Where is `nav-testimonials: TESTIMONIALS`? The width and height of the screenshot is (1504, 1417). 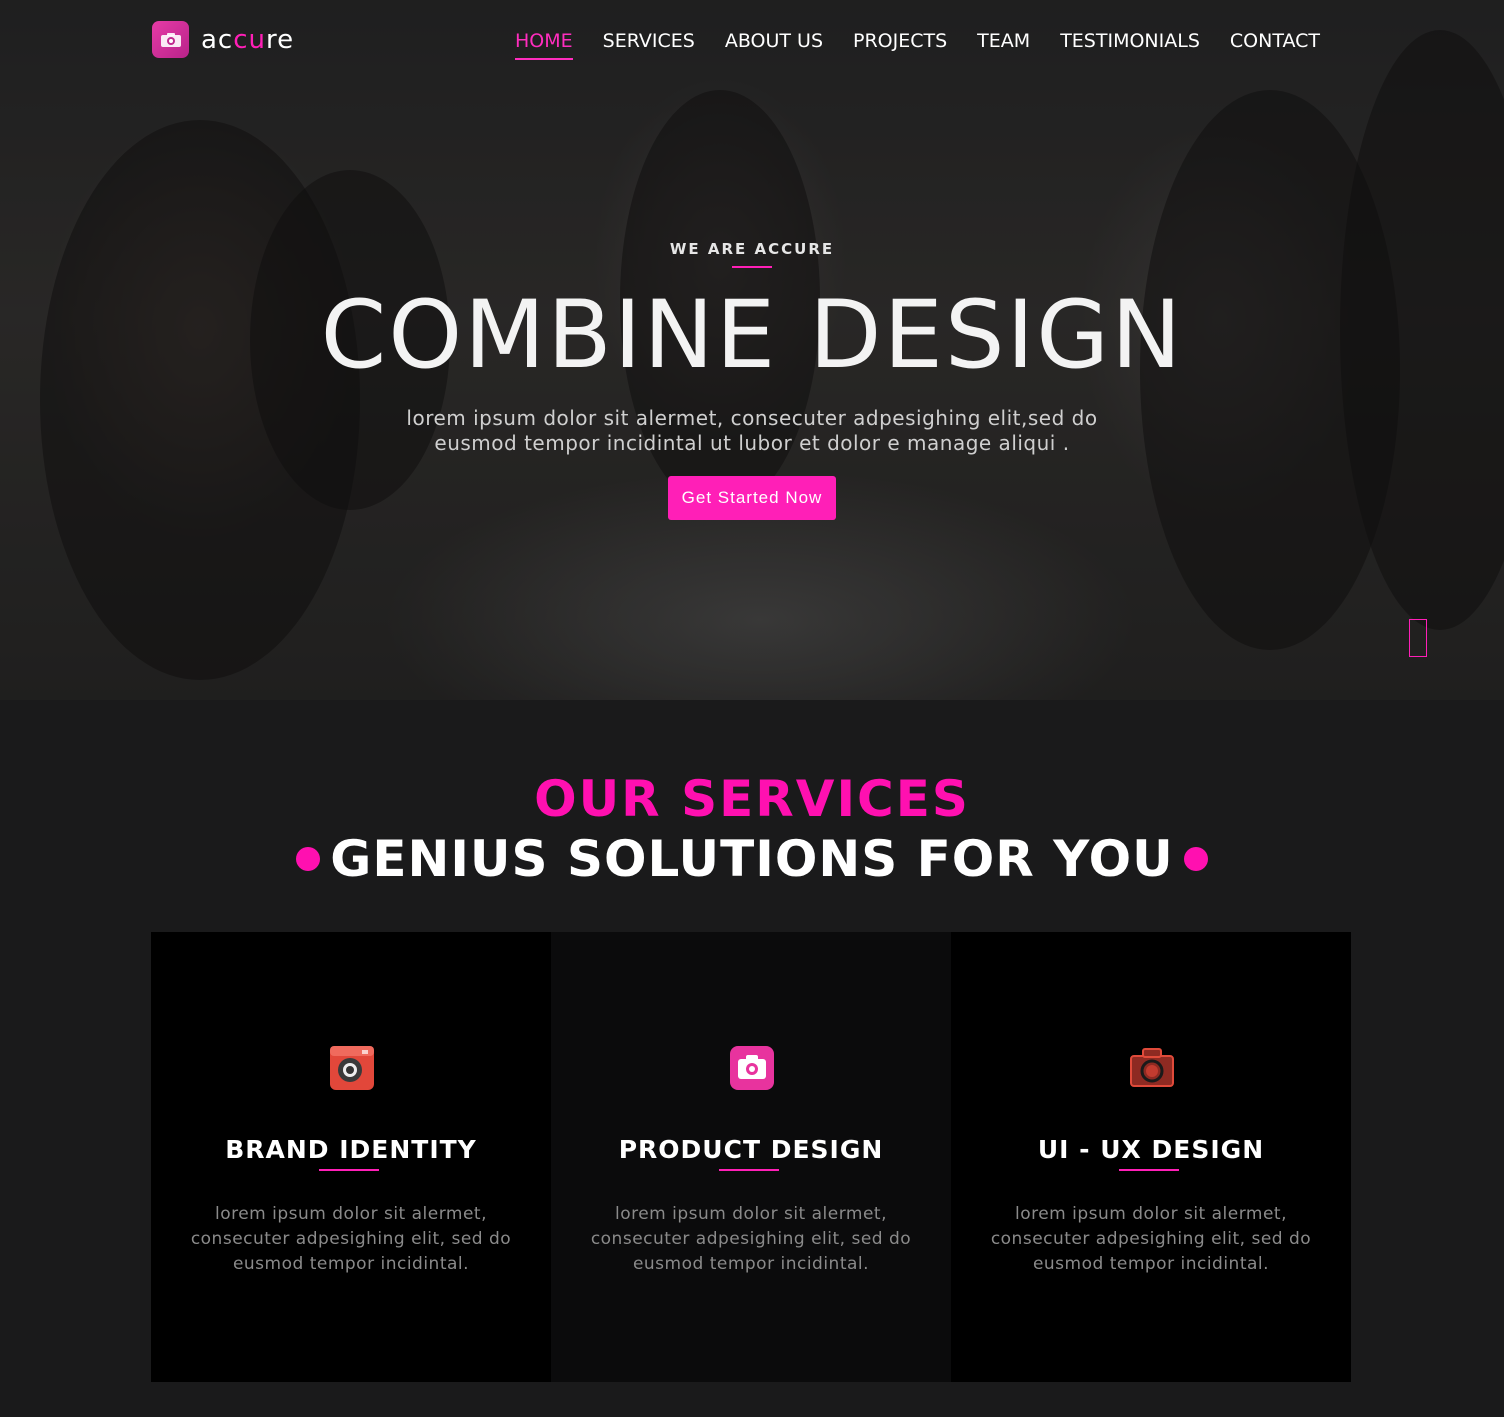
nav-testimonials: TESTIMONIALS is located at coordinates (1130, 45).